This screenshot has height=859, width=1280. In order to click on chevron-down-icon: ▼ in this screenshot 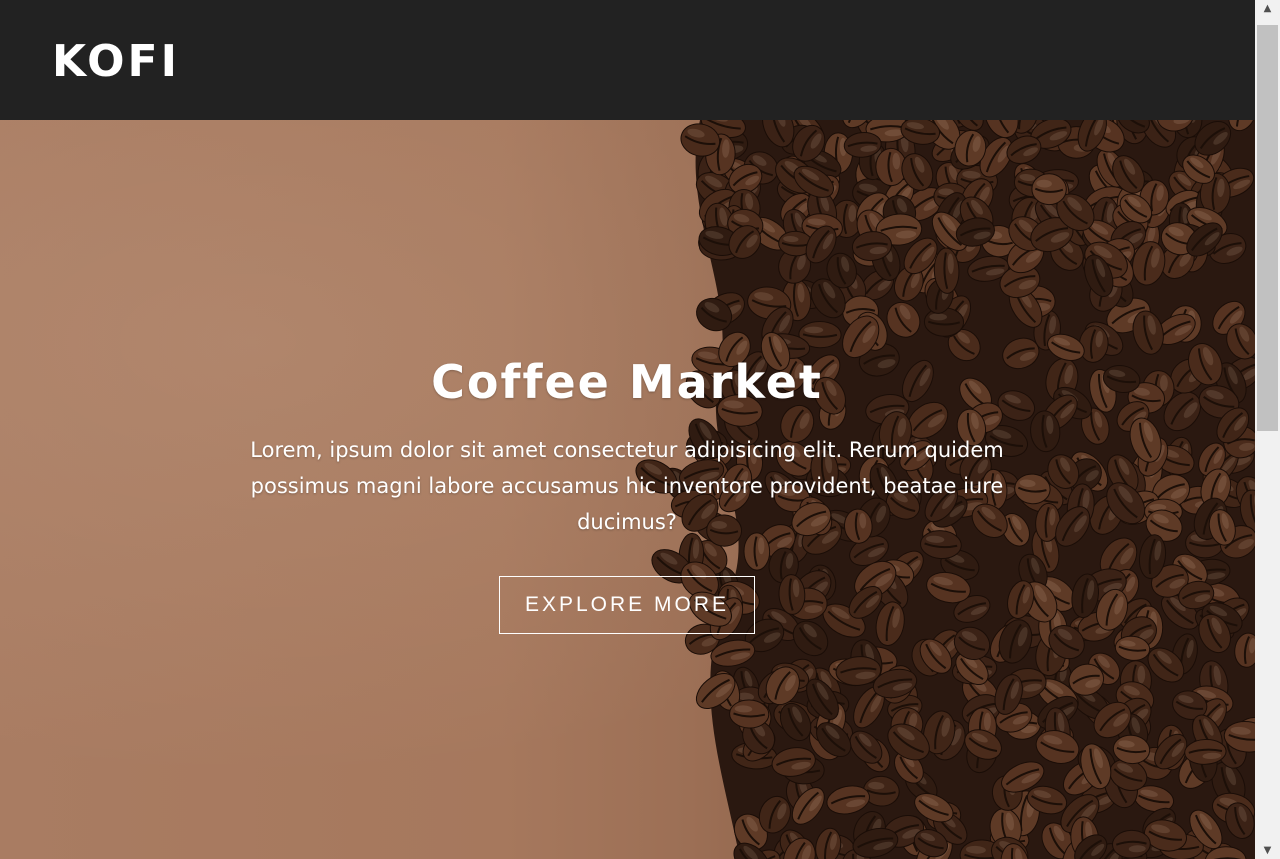, I will do `click(1267, 850)`.